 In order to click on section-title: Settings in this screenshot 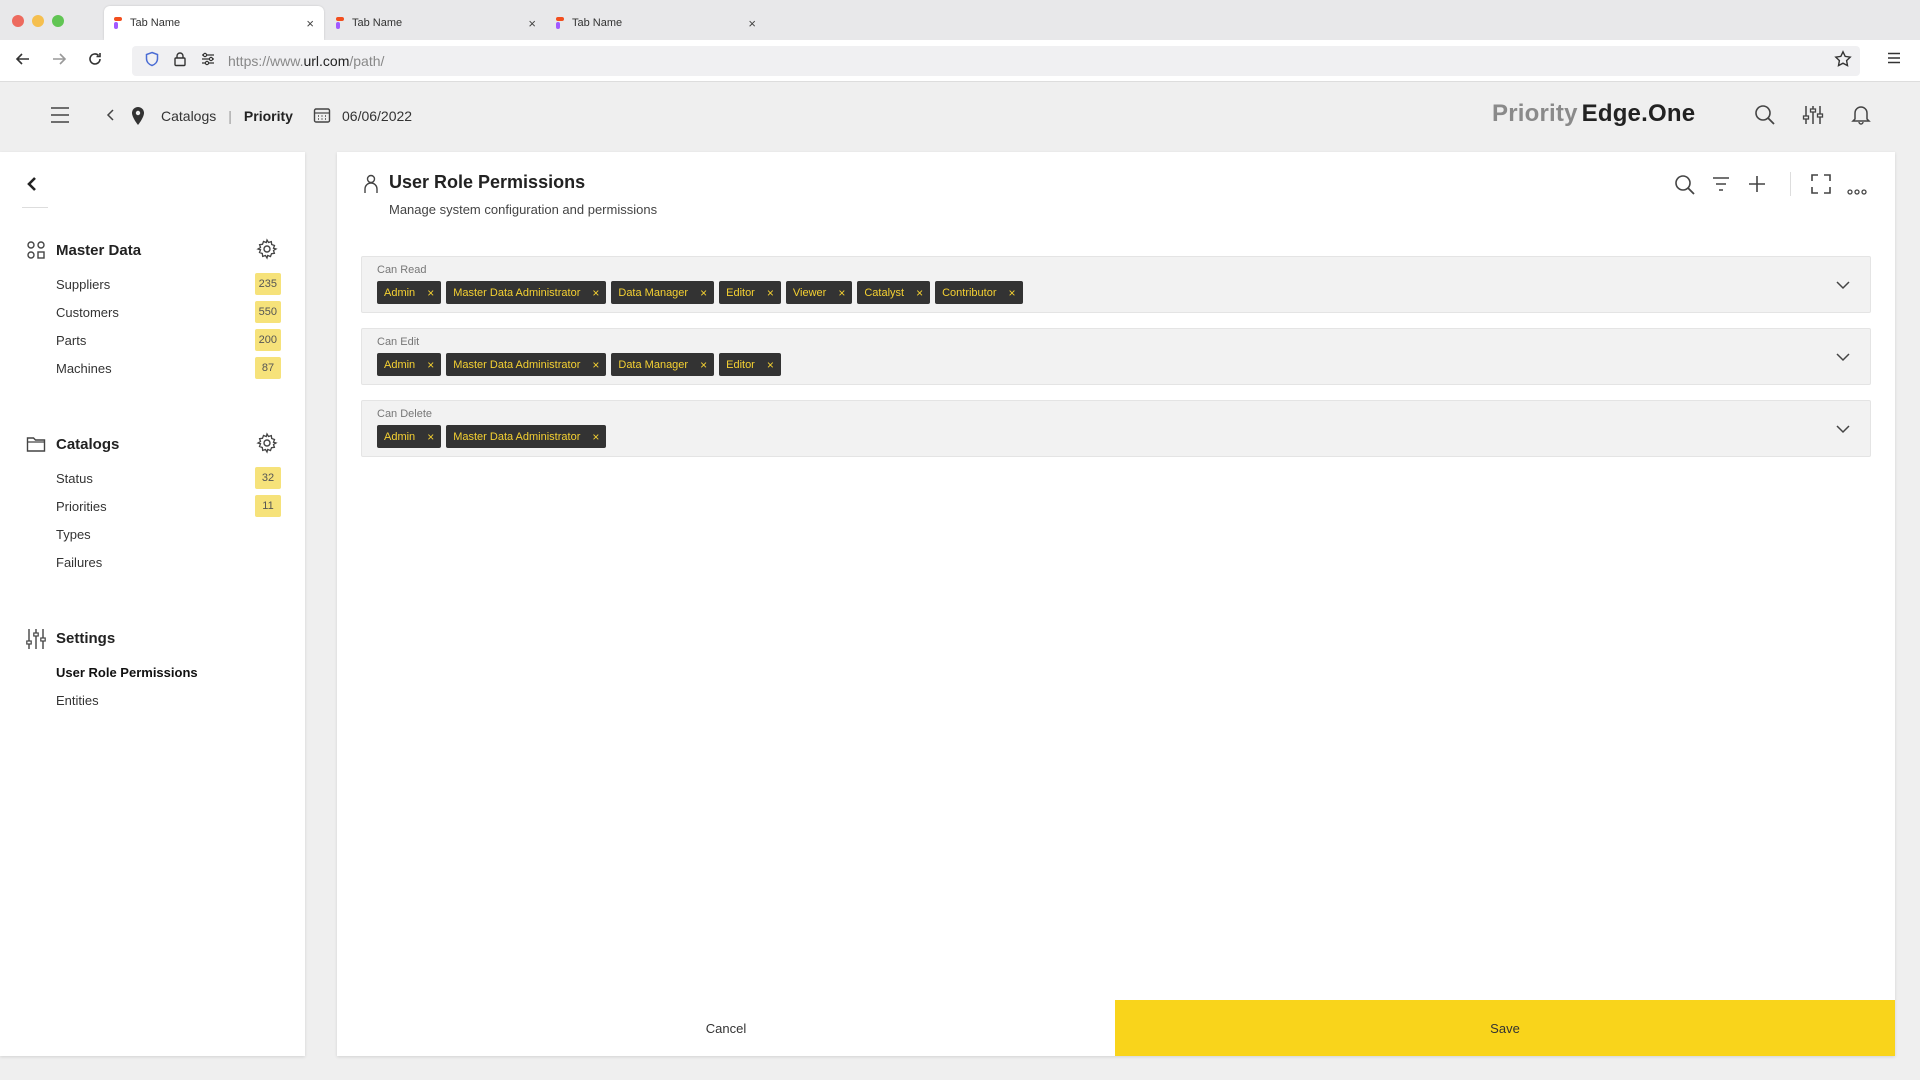, I will do `click(86, 638)`.